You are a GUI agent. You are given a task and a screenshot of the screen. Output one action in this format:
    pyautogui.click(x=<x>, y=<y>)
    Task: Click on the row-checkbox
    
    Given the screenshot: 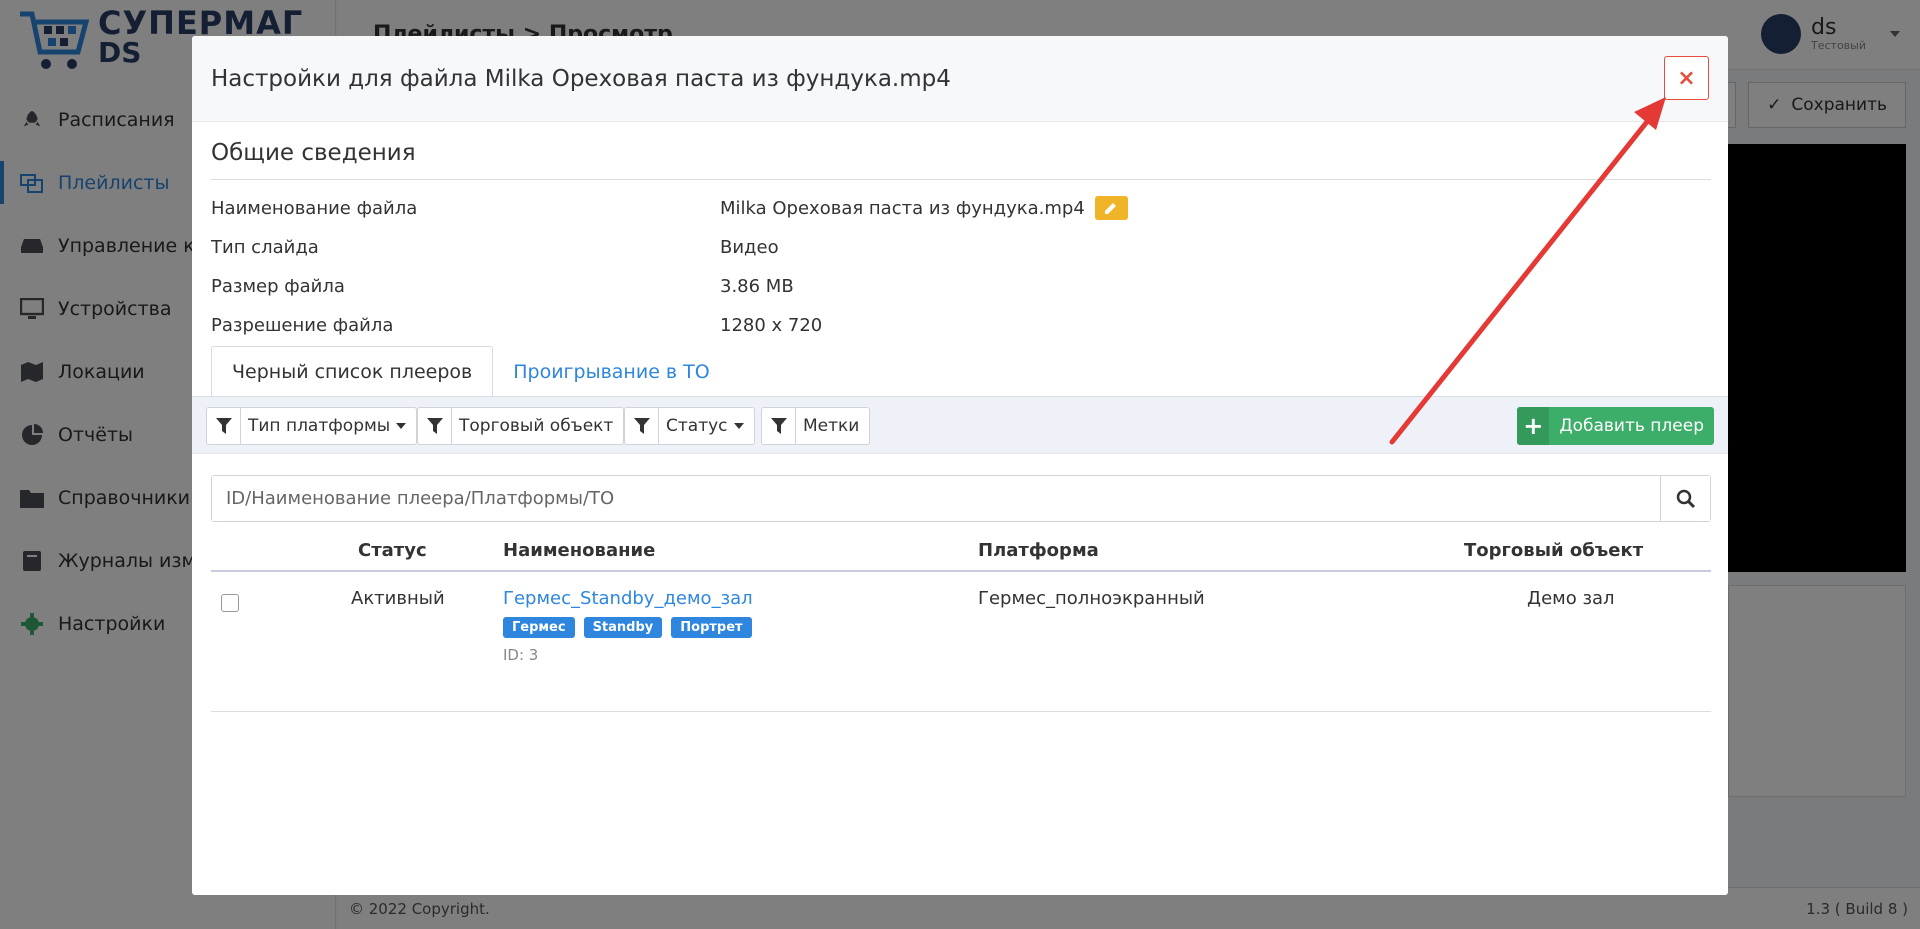 What is the action you would take?
    pyautogui.click(x=230, y=603)
    